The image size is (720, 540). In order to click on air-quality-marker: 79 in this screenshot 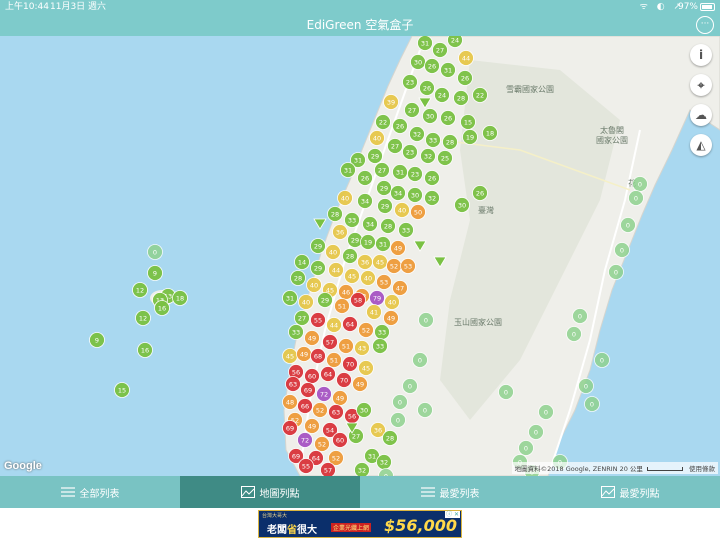, I will do `click(377, 298)`.